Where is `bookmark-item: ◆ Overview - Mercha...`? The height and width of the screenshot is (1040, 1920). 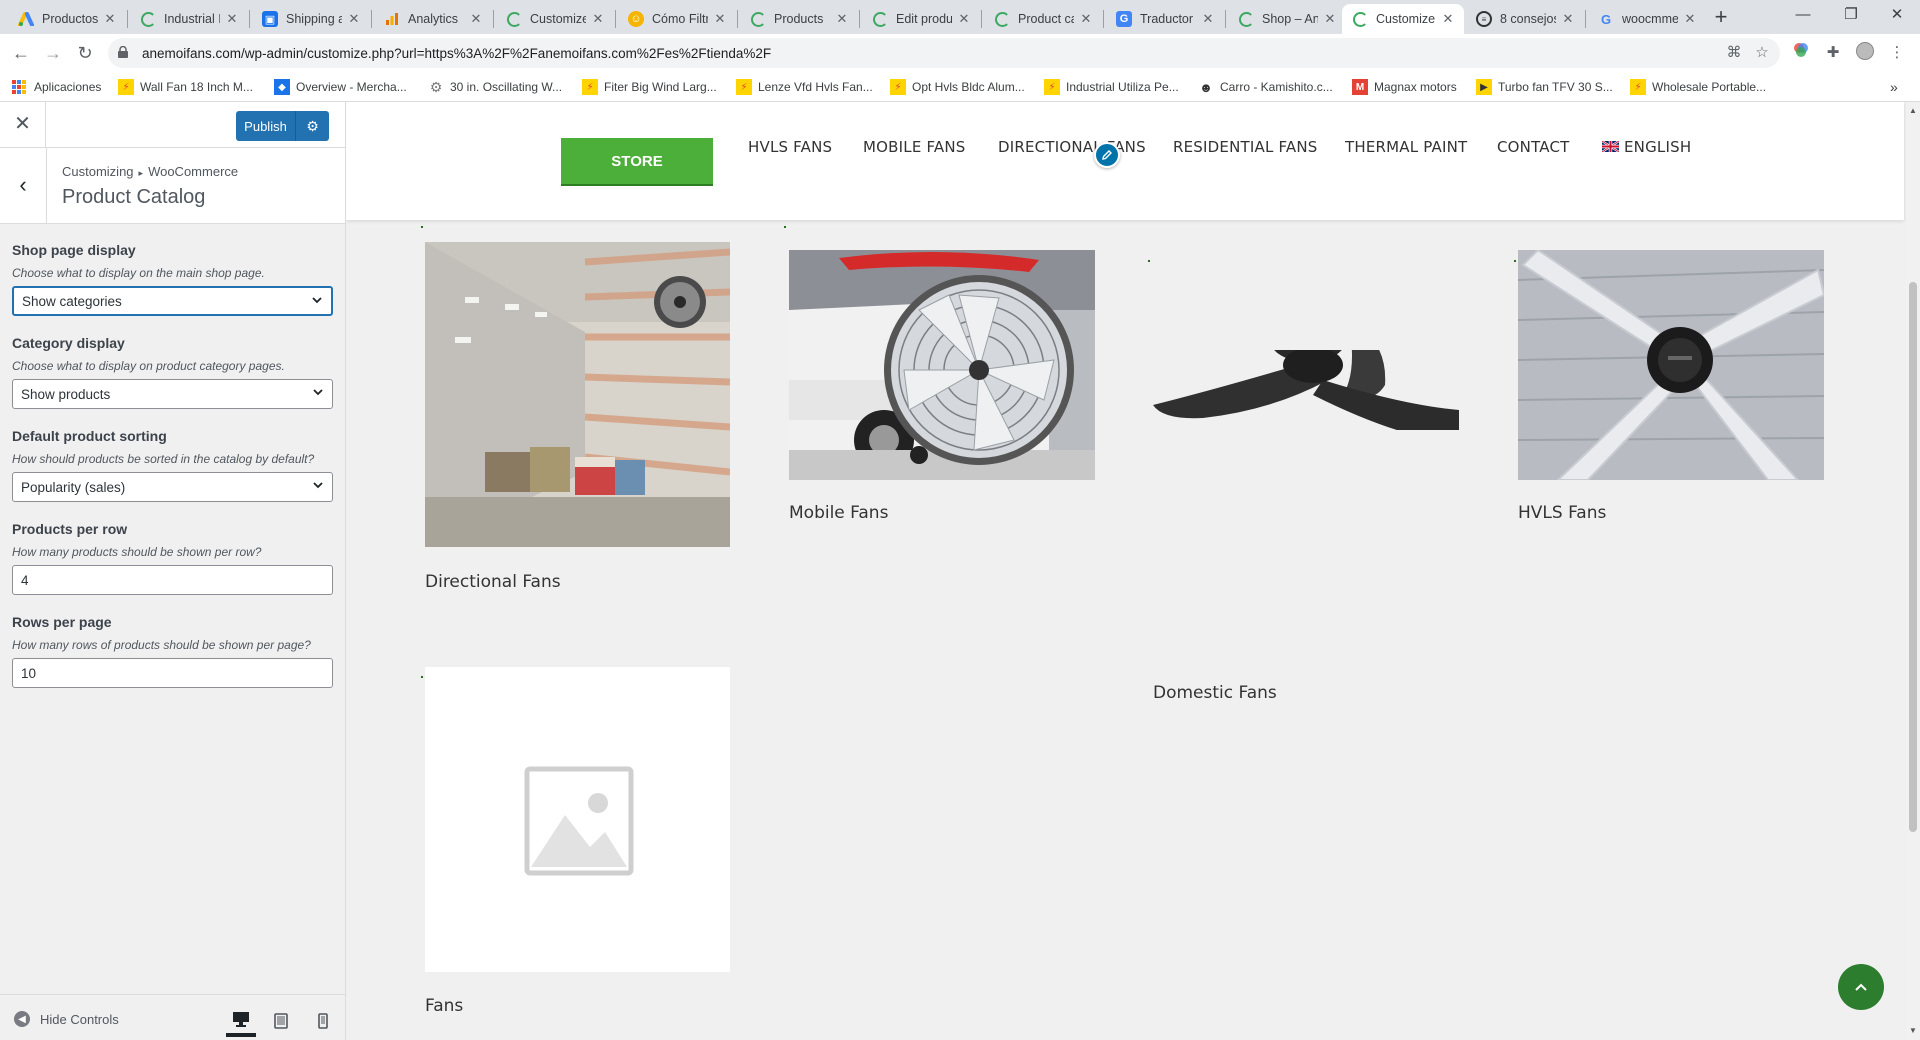
bookmark-item: ◆ Overview - Mercha... is located at coordinates (340, 87).